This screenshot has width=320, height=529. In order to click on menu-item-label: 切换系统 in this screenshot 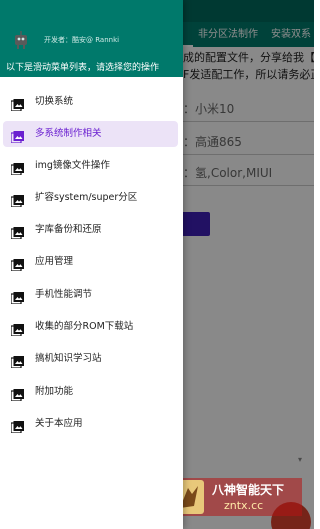, I will do `click(54, 101)`.